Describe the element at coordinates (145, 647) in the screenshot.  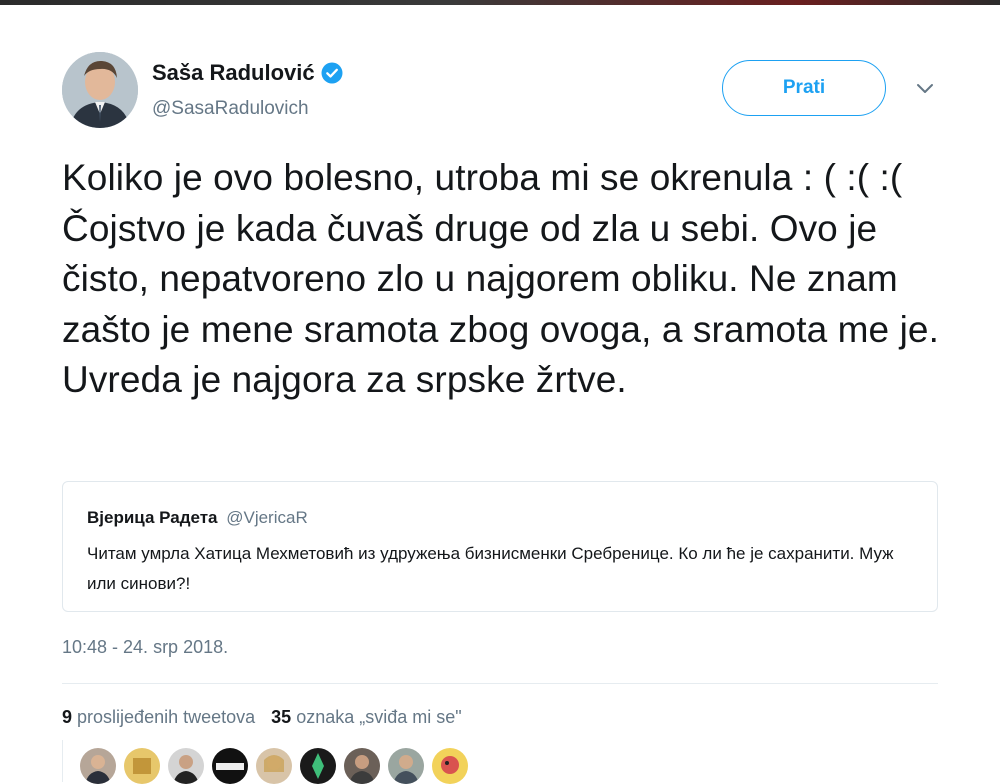
I see `tweet-timestamp: 10:48 - 24. srp 2018.` at that location.